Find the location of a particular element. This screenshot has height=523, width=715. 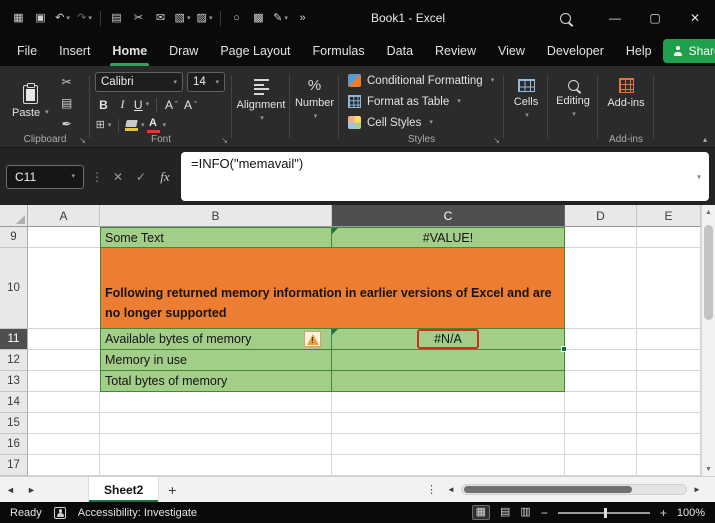

borders-button: ⊞ ▾ is located at coordinates (103, 125).